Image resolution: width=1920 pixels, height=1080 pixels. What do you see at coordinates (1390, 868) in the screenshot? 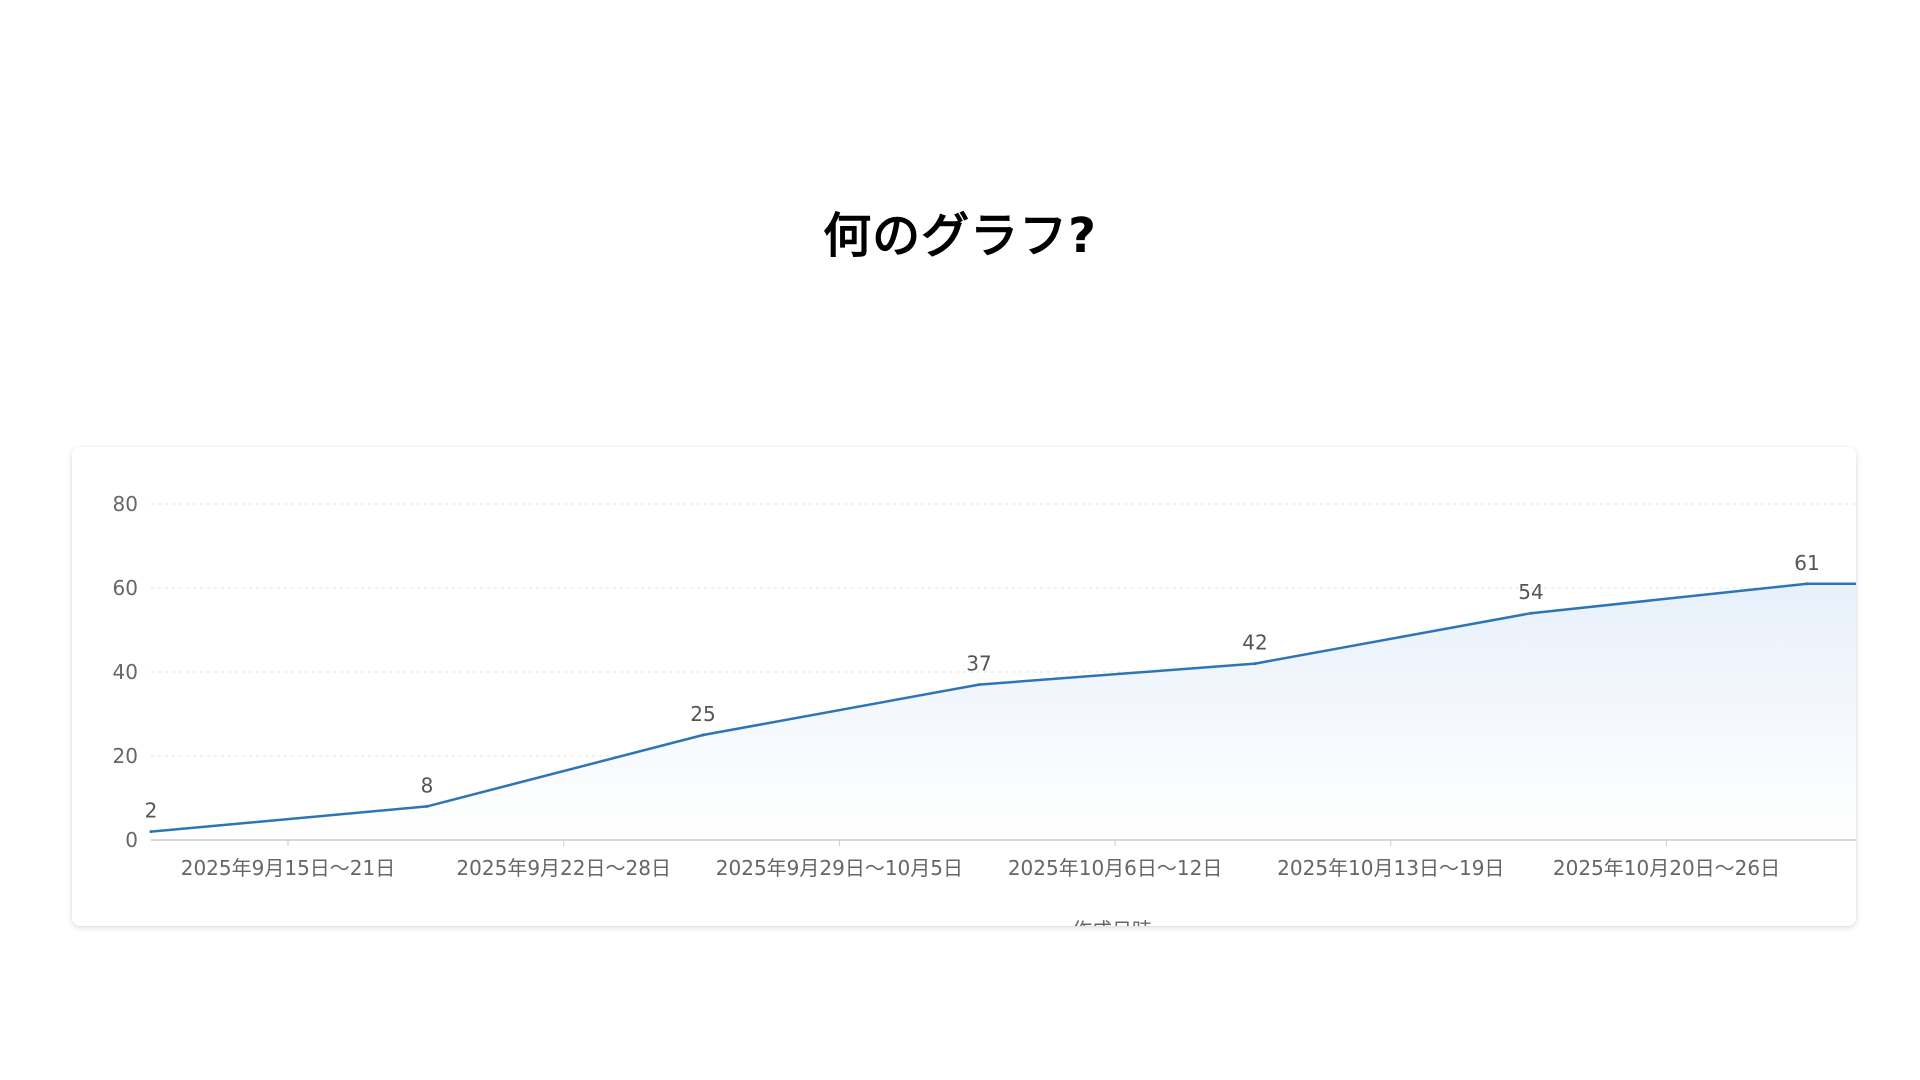
I see `x-tick-label: 2025年10月13日〜19日` at bounding box center [1390, 868].